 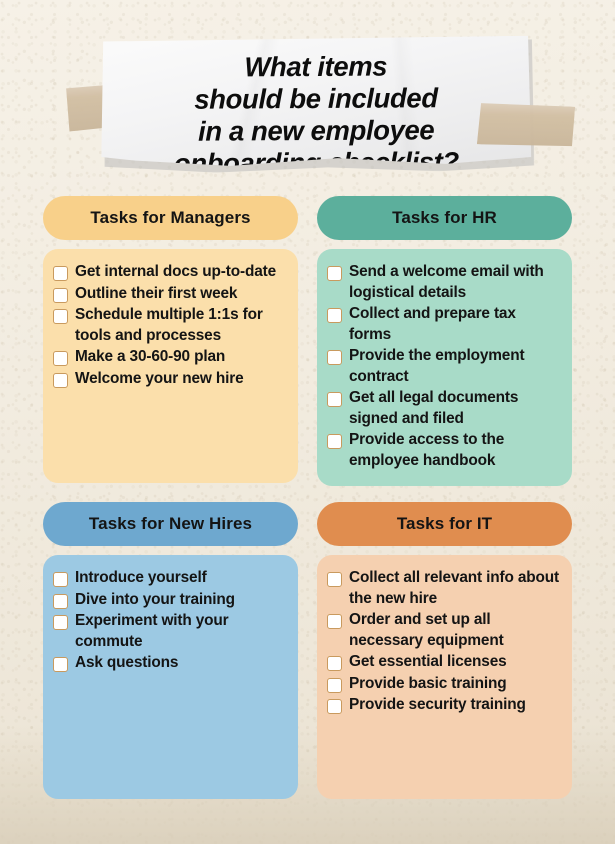 I want to click on task-item: Introduce yourself, so click(x=169, y=578).